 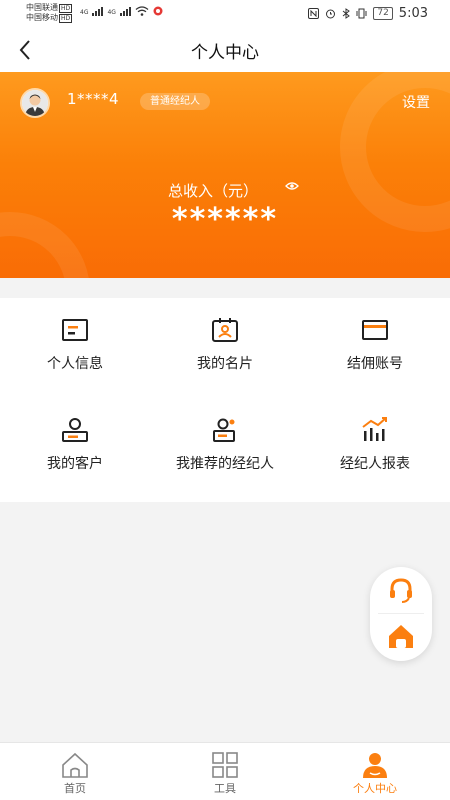 I want to click on grid-label: 结佣账号, so click(x=375, y=364).